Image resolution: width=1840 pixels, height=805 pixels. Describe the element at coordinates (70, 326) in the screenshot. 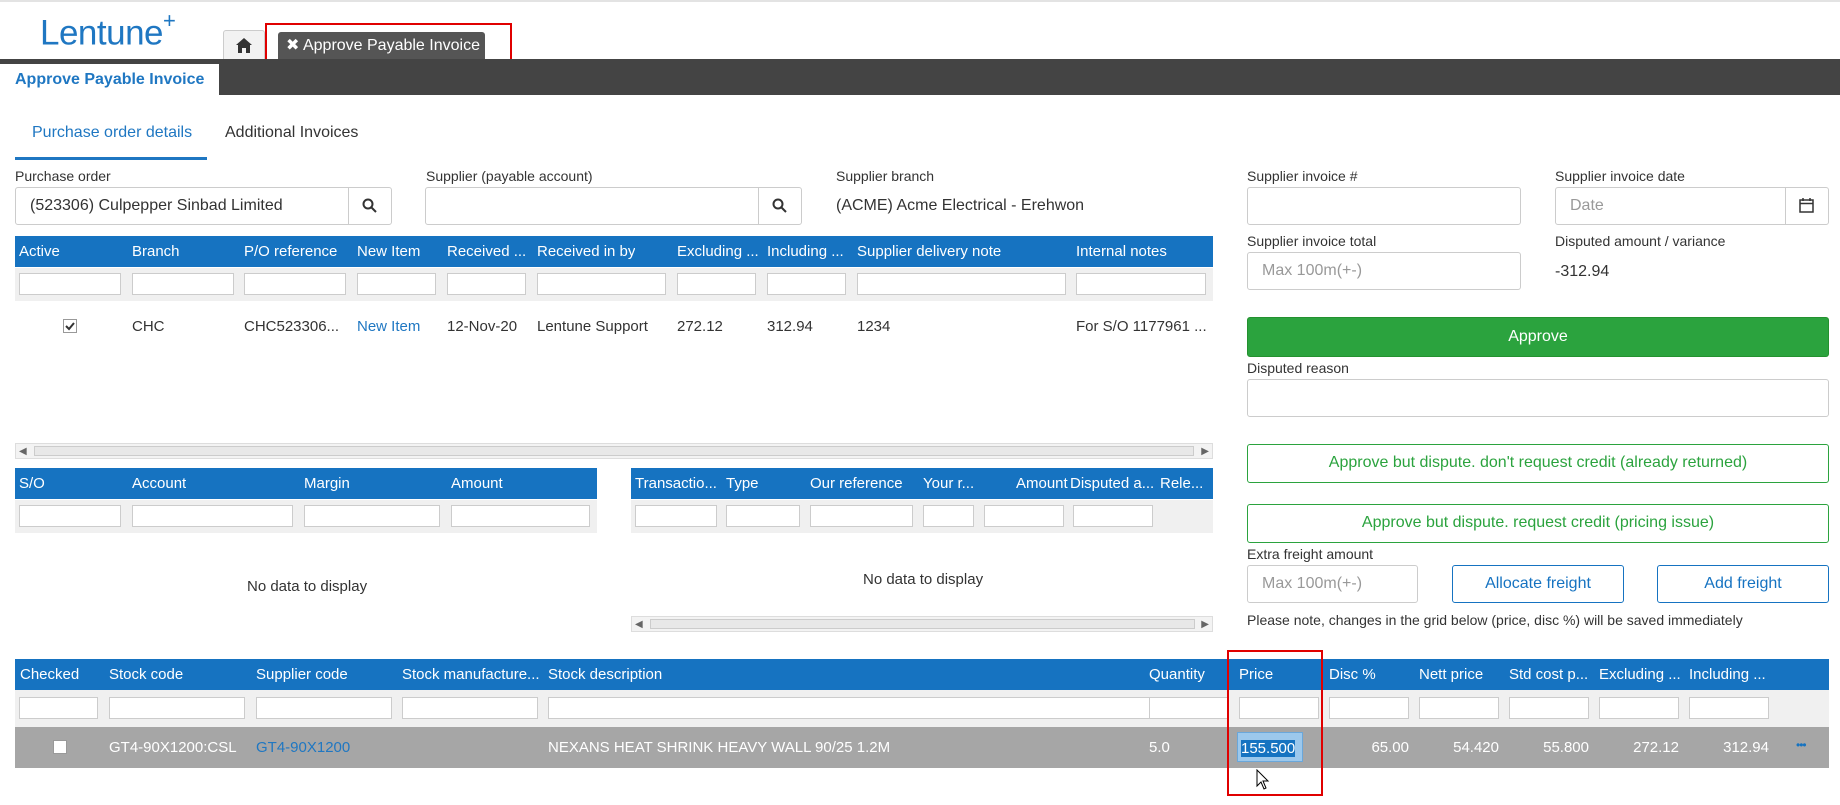

I see `active-checkbox` at that location.